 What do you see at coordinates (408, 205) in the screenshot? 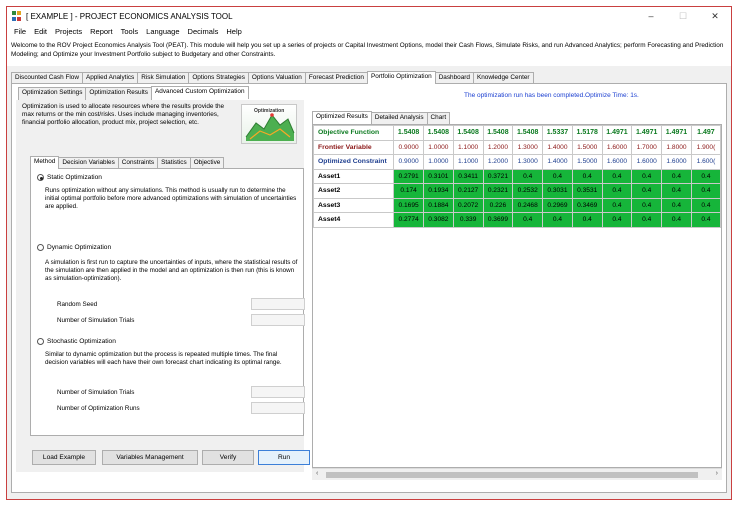
I see `table-cell: 0.1695` at bounding box center [408, 205].